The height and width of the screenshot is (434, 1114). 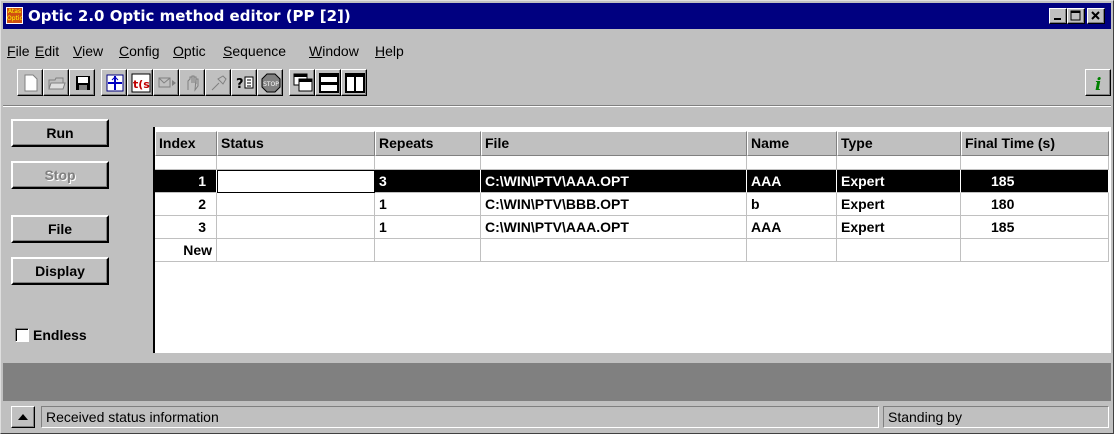 What do you see at coordinates (302, 82) in the screenshot?
I see `cascade-button` at bounding box center [302, 82].